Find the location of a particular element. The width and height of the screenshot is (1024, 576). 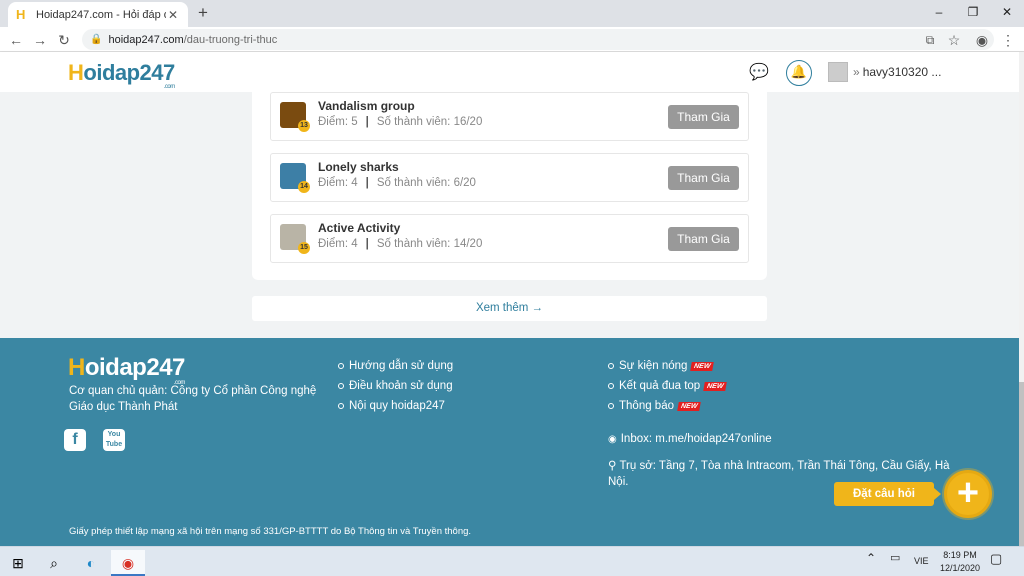

tab-title: Hoidap247.com - Hỏi đáp online is located at coordinates (101, 14).